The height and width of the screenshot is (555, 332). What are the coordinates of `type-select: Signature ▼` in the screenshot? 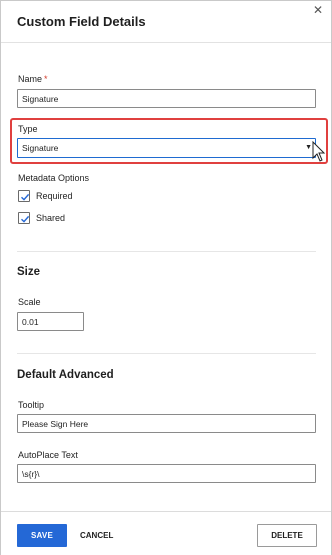 It's located at (166, 148).